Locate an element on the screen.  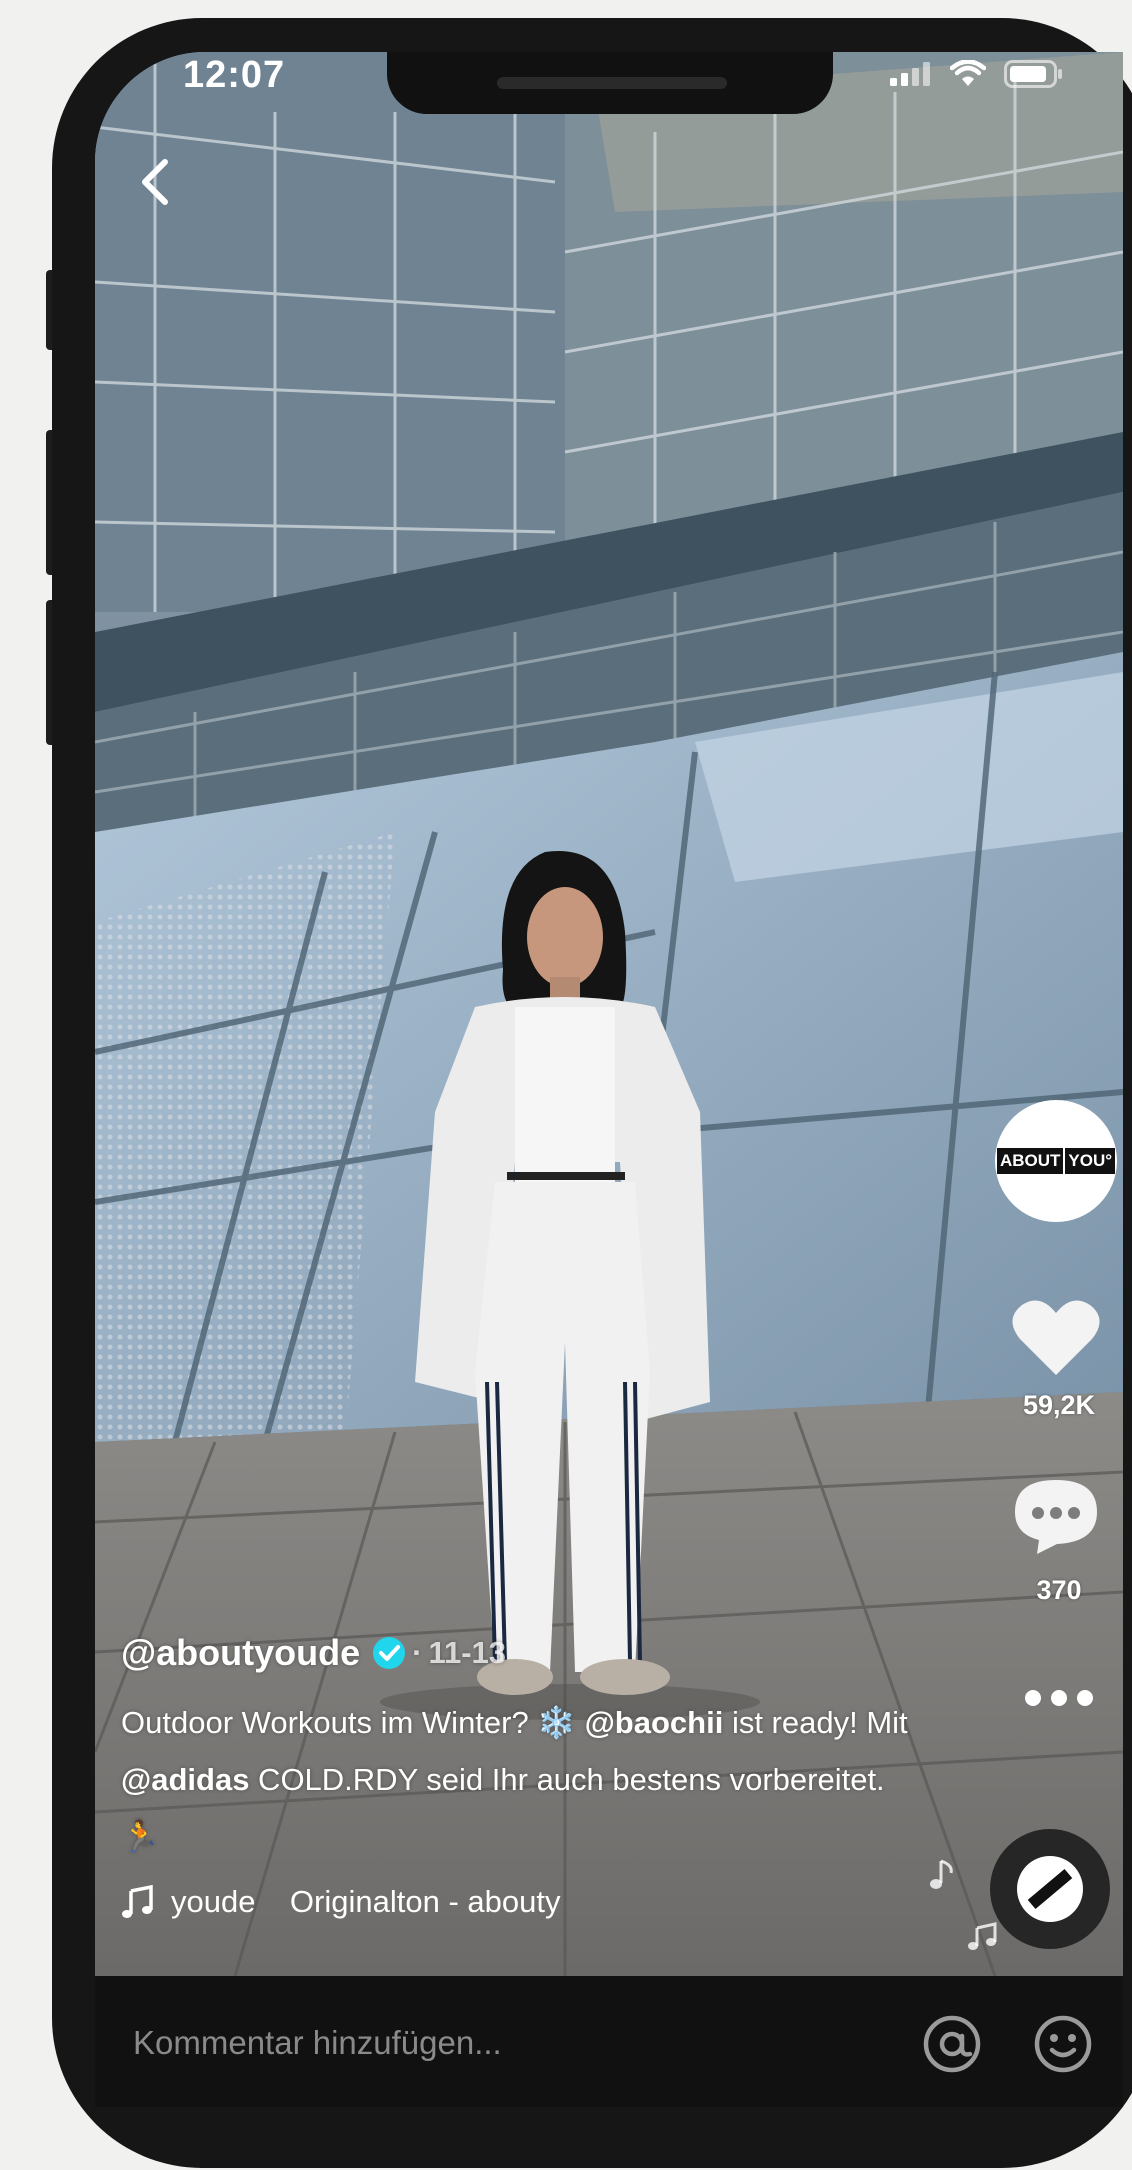
comment-input is located at coordinates (483, 2043).